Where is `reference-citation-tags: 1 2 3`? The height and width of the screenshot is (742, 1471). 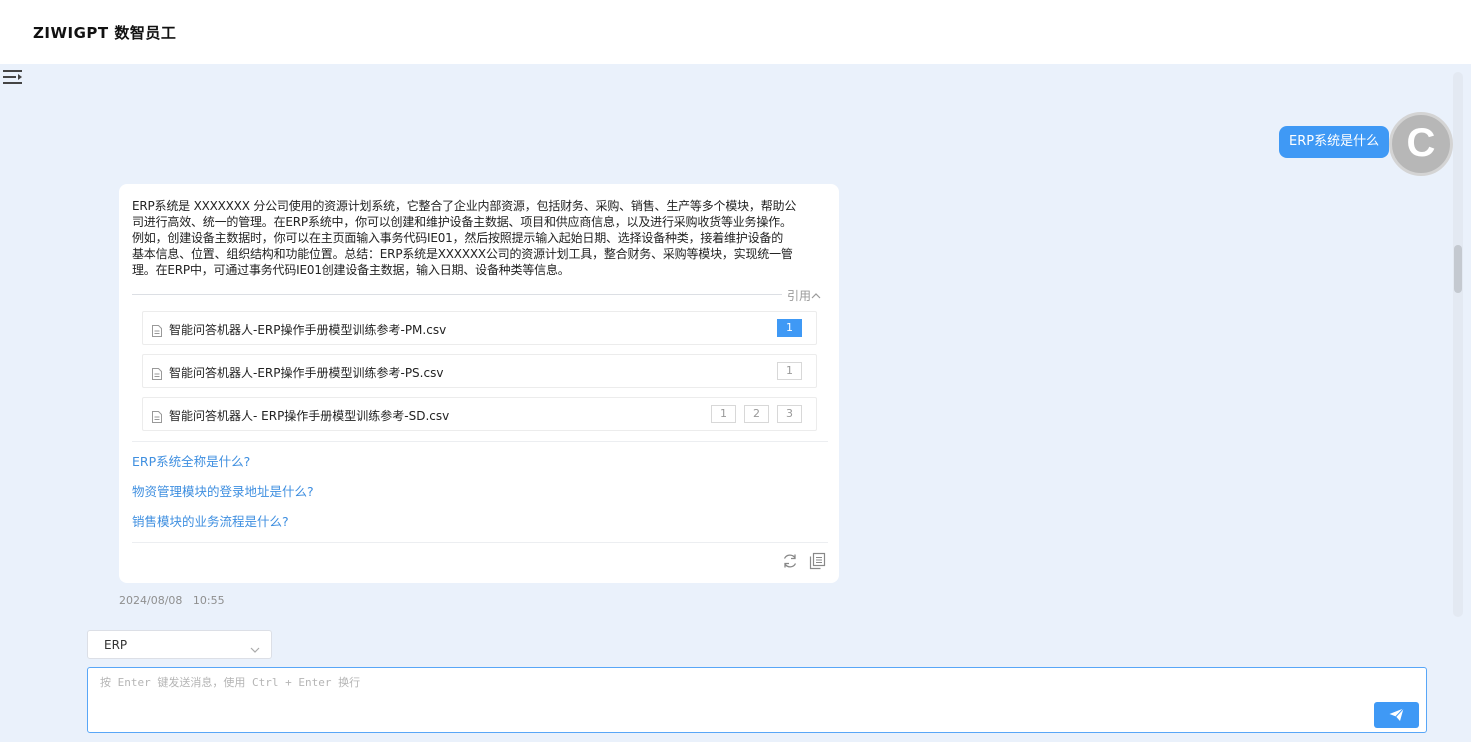
reference-citation-tags: 1 2 3 is located at coordinates (756, 414).